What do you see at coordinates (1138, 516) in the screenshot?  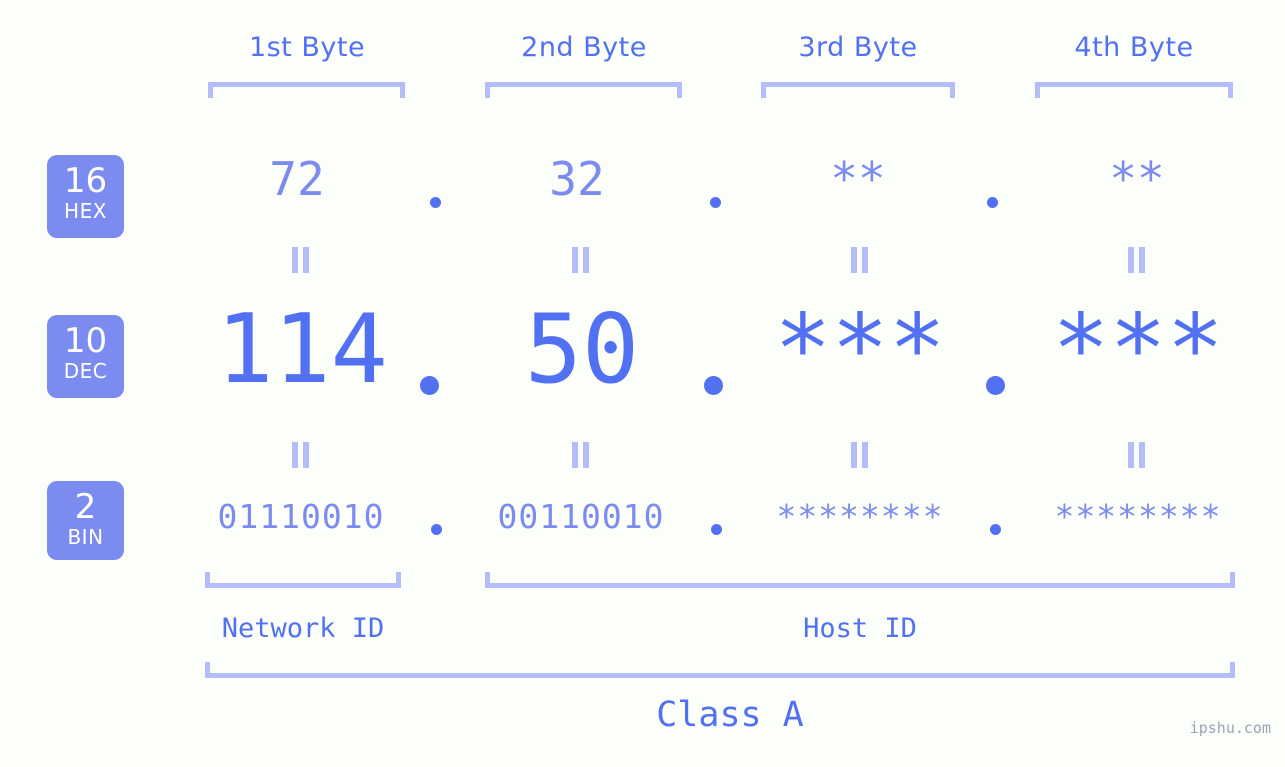 I see `bin-value-byte-4: ********` at bounding box center [1138, 516].